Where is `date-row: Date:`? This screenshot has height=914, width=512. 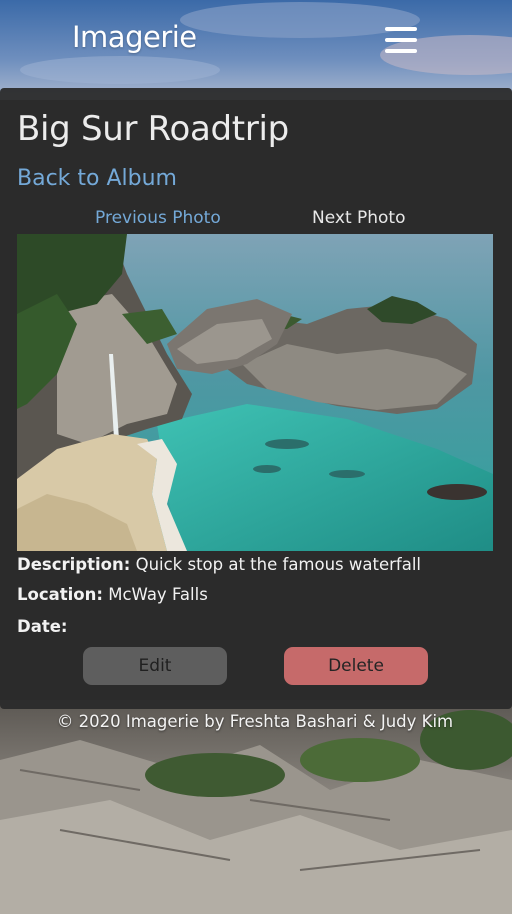 date-row: Date: is located at coordinates (42, 626).